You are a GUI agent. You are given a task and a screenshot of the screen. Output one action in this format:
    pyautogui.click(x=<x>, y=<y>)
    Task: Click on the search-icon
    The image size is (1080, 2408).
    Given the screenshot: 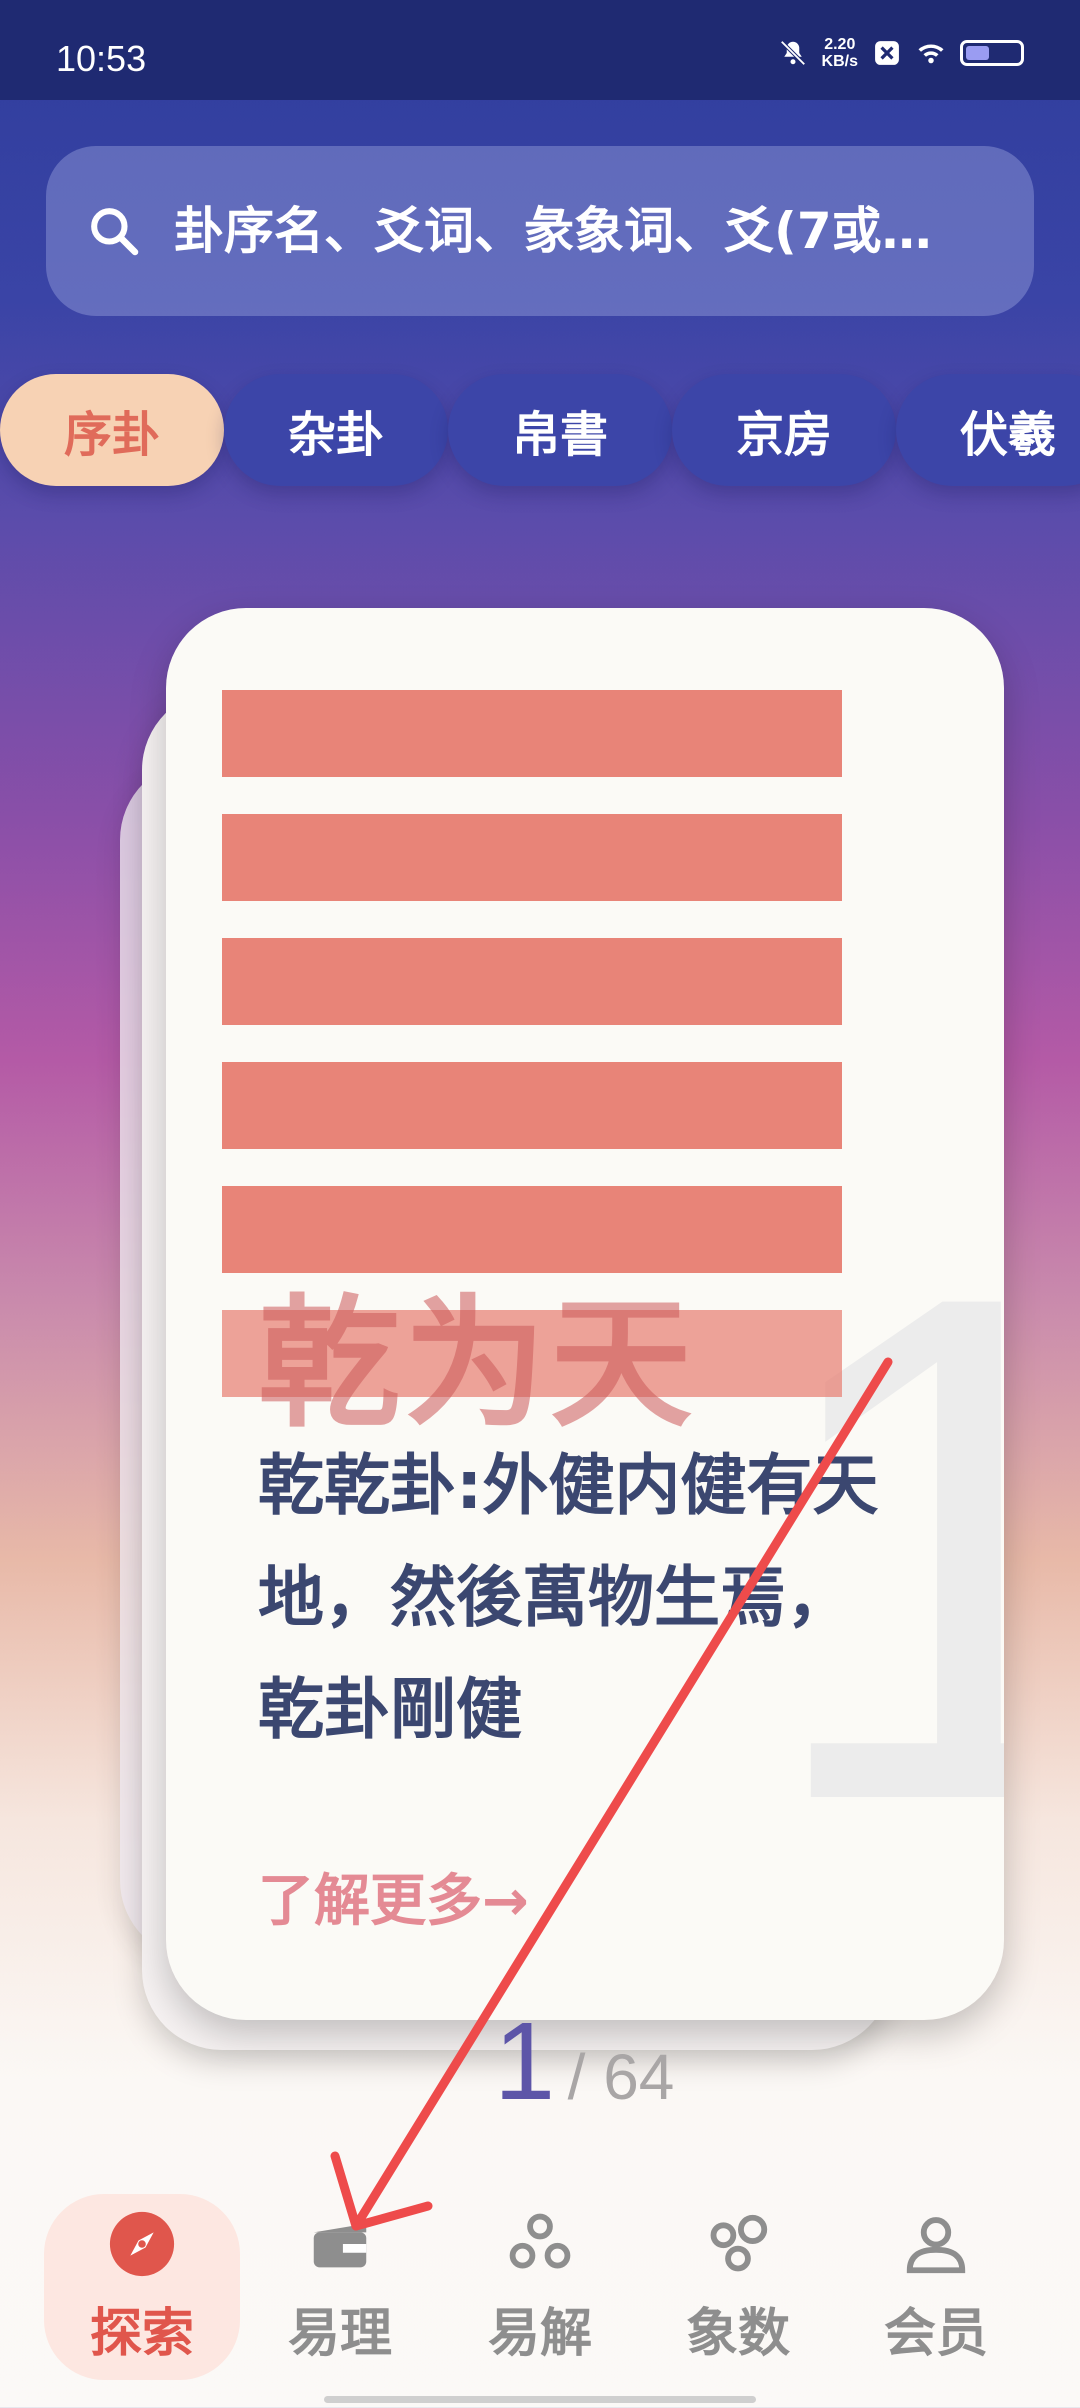 What is the action you would take?
    pyautogui.click(x=114, y=231)
    